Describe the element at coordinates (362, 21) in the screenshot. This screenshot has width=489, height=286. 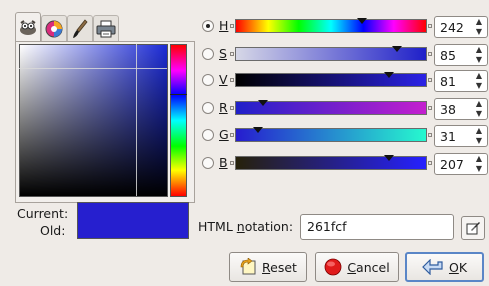
I see `slider-thumb-h` at that location.